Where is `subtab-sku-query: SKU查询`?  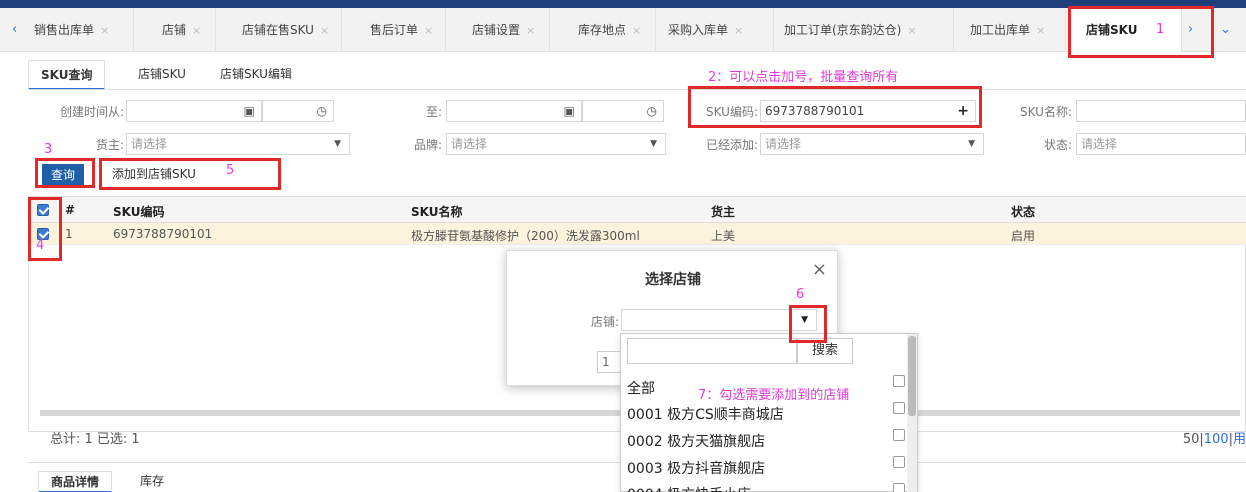 subtab-sku-query: SKU查询 is located at coordinates (67, 75).